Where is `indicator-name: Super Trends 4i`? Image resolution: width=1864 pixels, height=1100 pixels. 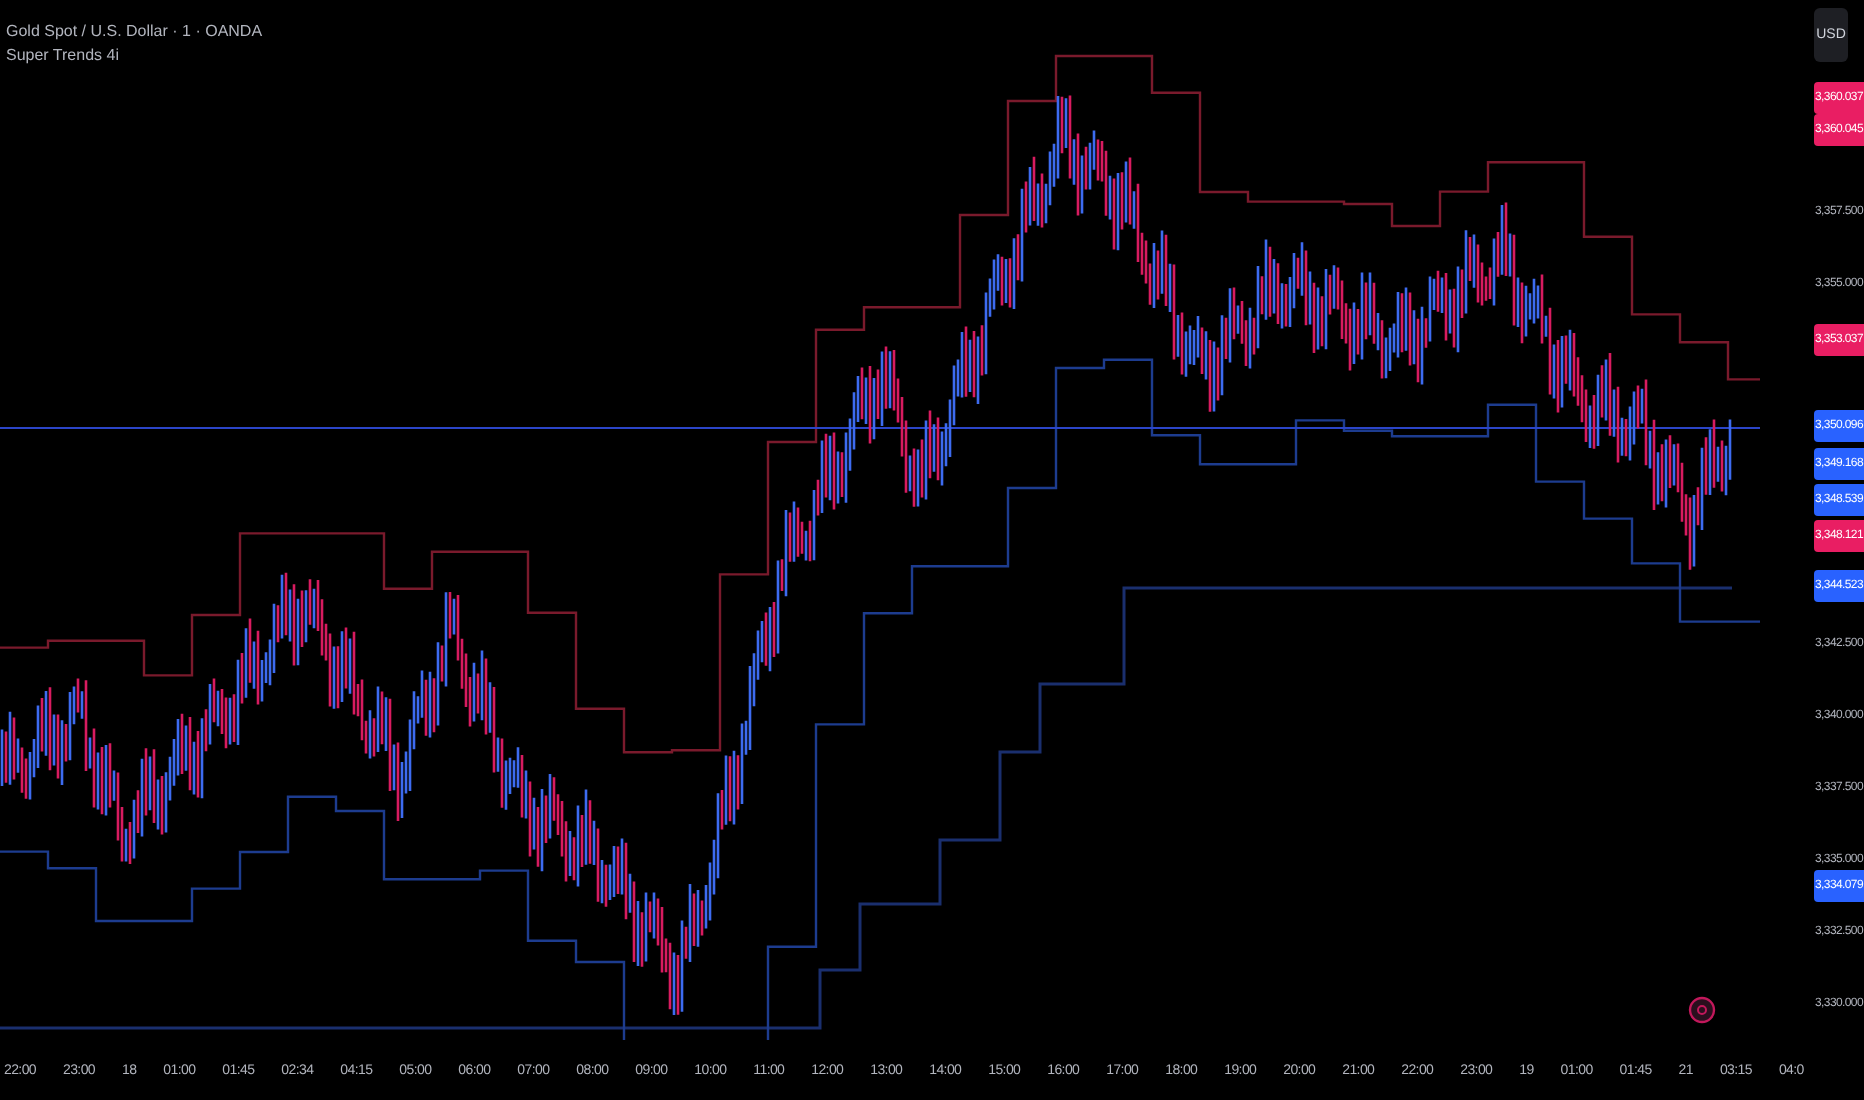 indicator-name: Super Trends 4i is located at coordinates (63, 55).